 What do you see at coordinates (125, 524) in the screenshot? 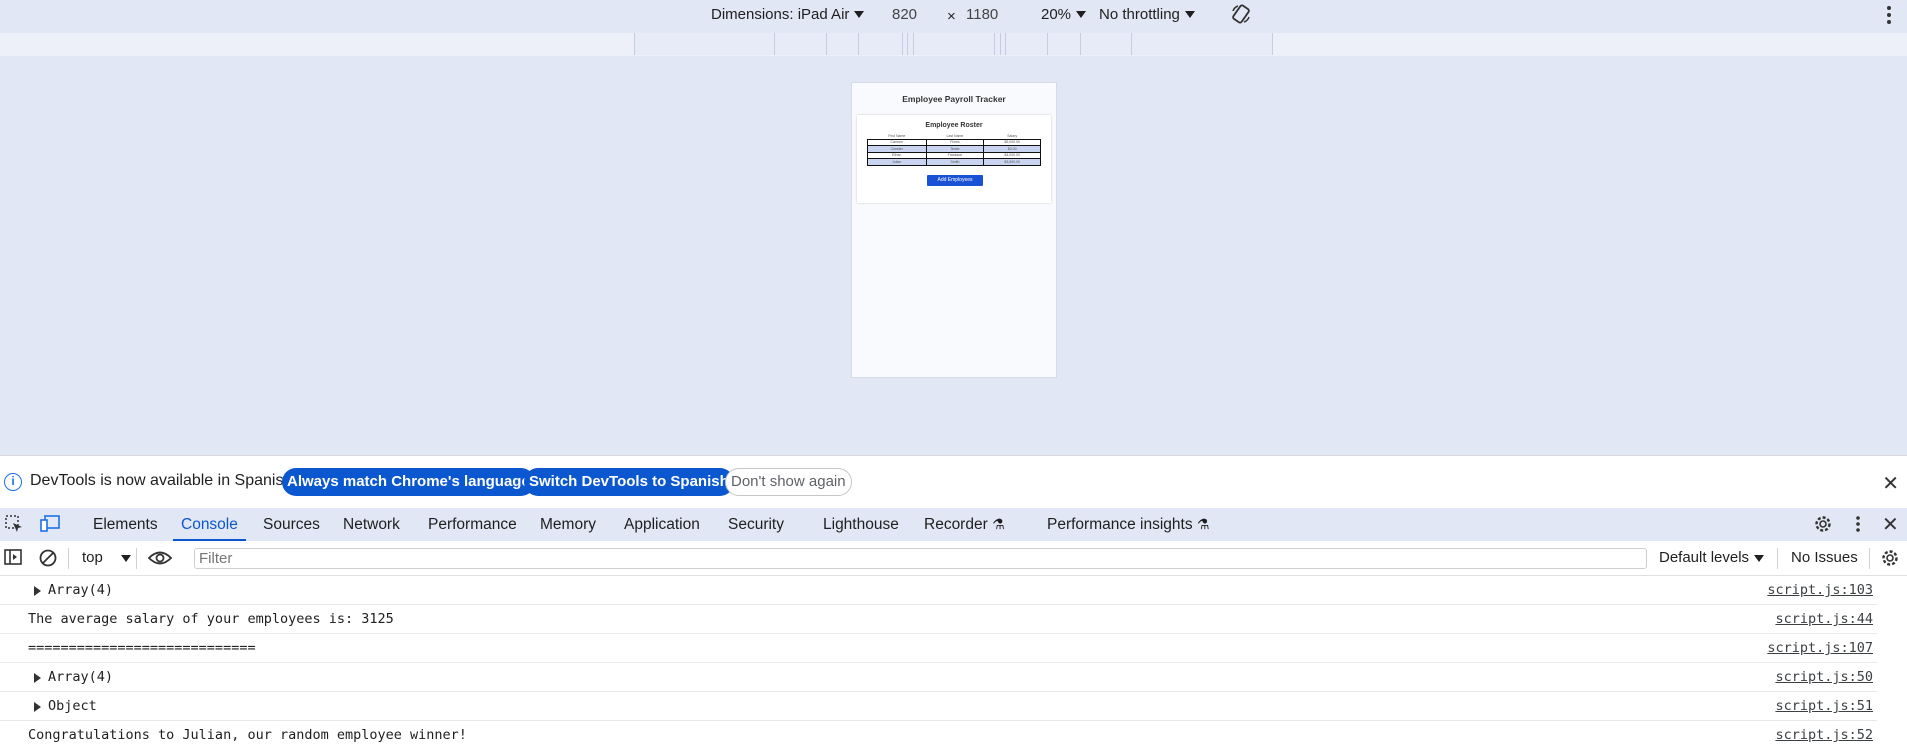
I see `tab-elements: Elements` at bounding box center [125, 524].